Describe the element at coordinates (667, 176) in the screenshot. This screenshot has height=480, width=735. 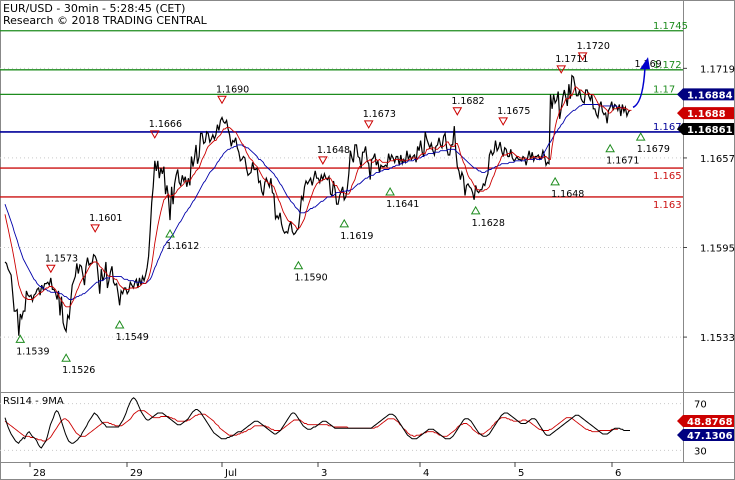
I see `level-label: 1.165` at that location.